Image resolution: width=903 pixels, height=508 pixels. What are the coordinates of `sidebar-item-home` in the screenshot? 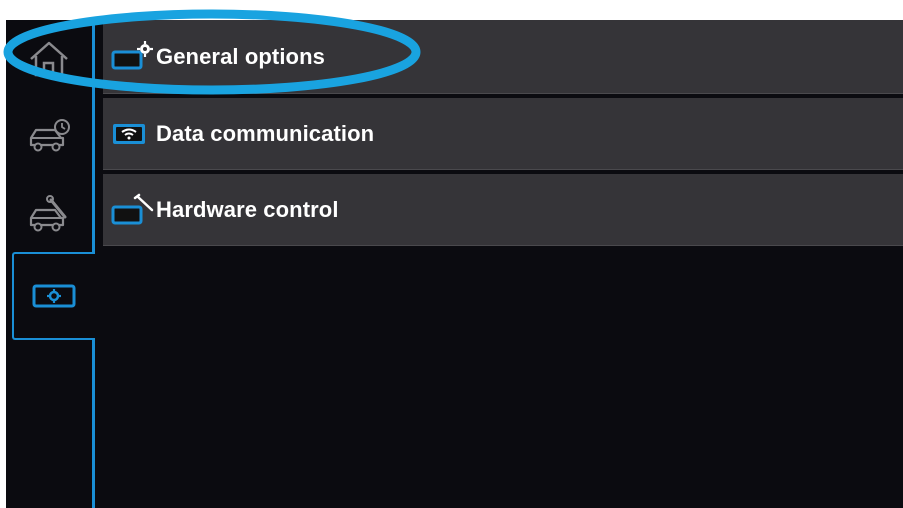 It's located at (49, 59).